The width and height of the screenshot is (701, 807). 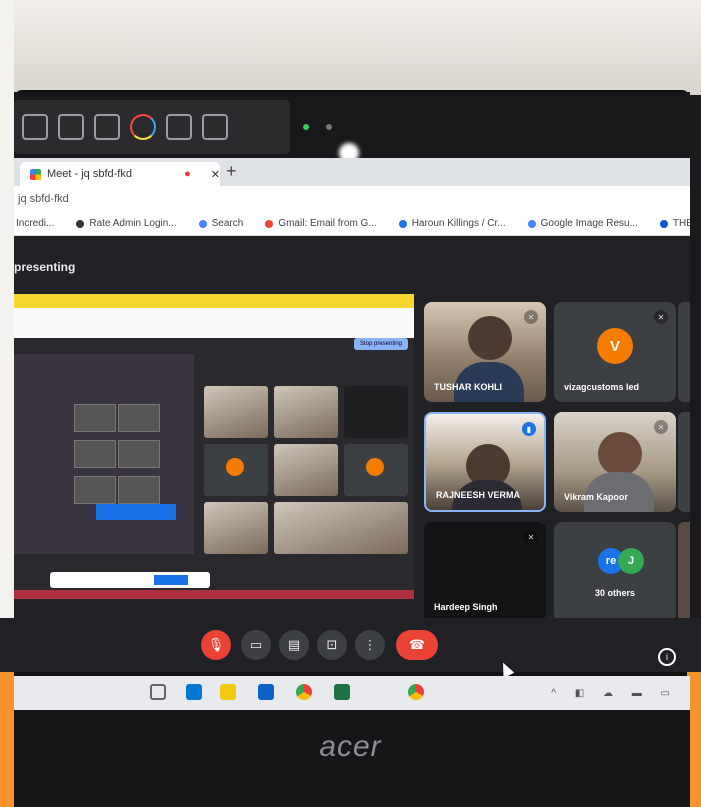 What do you see at coordinates (478, 495) in the screenshot?
I see `participant-name: RAJNEESH VERMA` at bounding box center [478, 495].